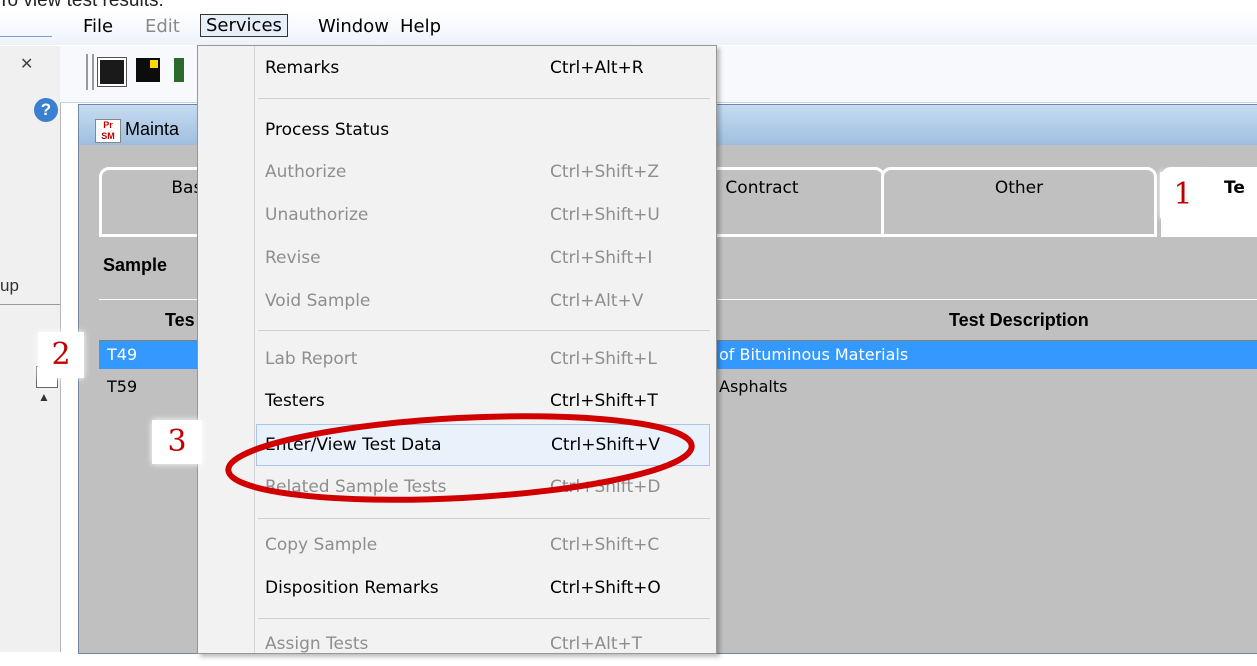  What do you see at coordinates (90, 72) in the screenshot?
I see `toolbar-grip` at bounding box center [90, 72].